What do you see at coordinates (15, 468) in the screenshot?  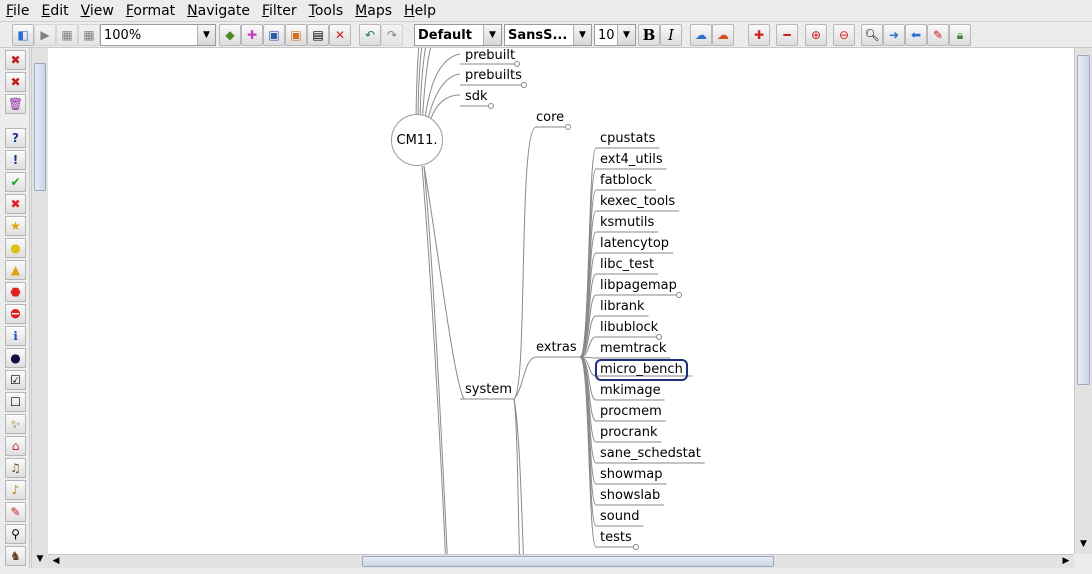 I see `music-icon: ♫` at bounding box center [15, 468].